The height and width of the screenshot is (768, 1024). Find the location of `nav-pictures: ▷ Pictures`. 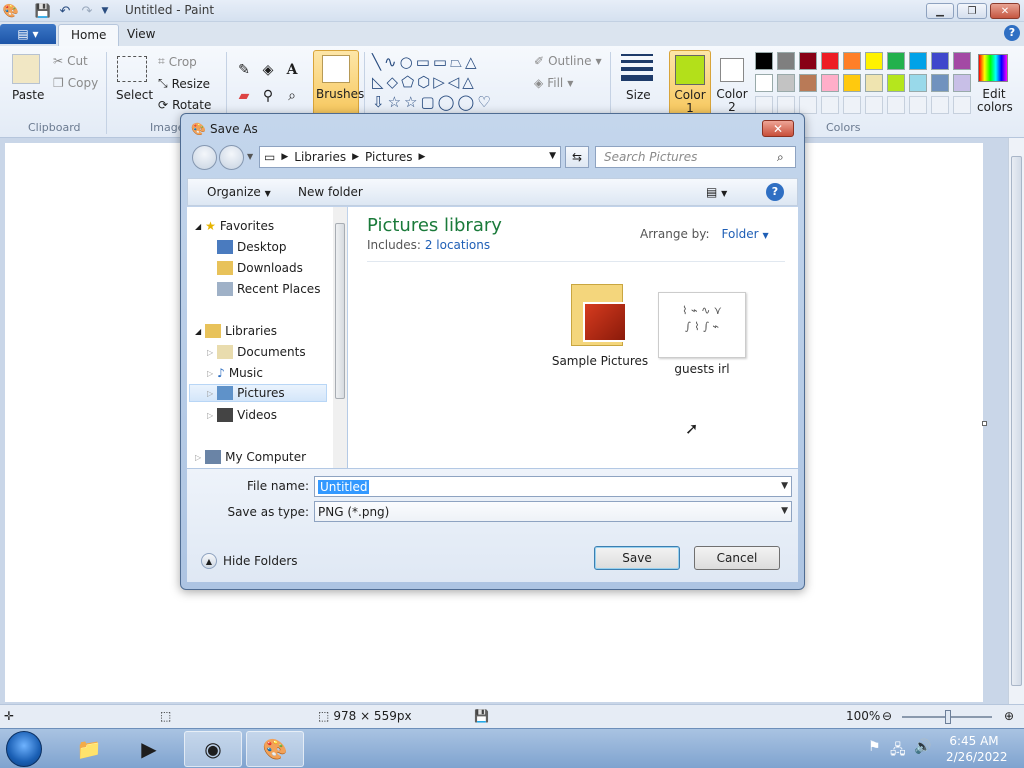

nav-pictures: ▷ Pictures is located at coordinates (258, 393).